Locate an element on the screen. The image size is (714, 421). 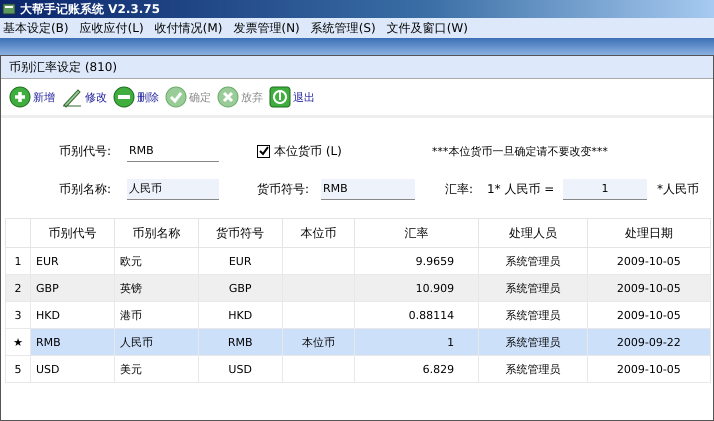
table-cell: 本位币 is located at coordinates (318, 342).